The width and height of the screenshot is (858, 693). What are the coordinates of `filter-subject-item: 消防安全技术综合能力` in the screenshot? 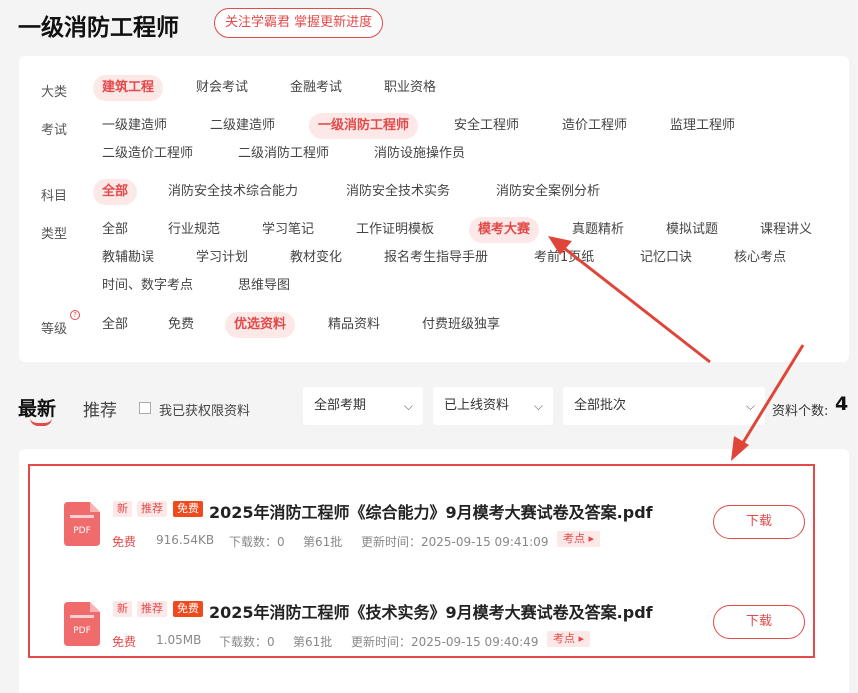 It's located at (233, 192).